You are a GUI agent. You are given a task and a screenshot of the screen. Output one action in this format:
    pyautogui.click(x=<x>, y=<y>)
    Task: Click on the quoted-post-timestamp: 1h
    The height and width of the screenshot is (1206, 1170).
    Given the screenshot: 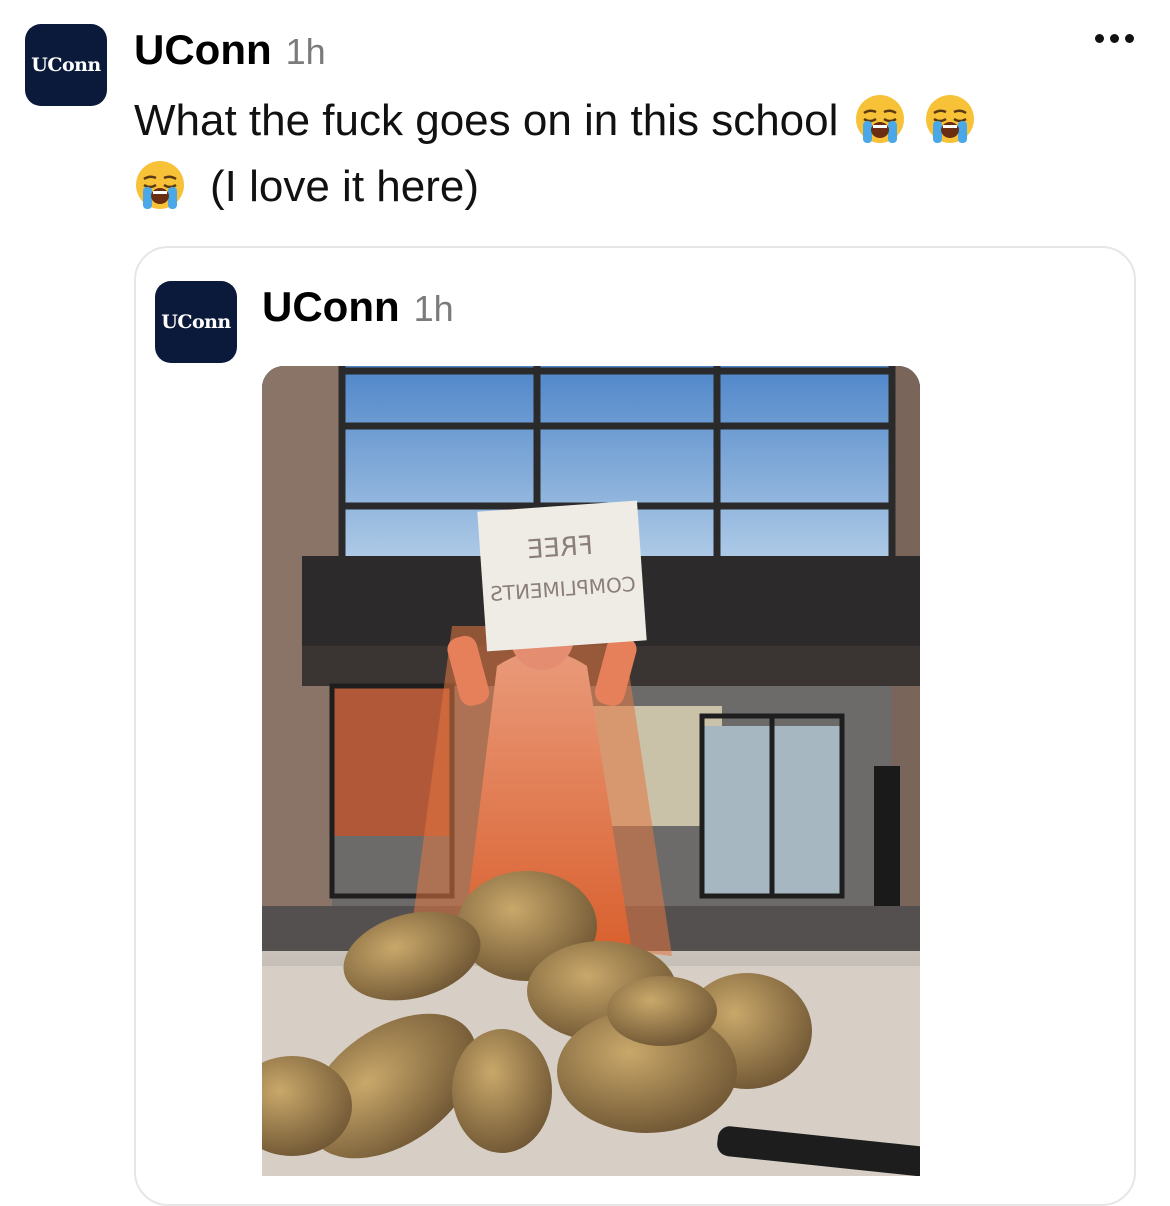 What is the action you would take?
    pyautogui.click(x=433, y=308)
    